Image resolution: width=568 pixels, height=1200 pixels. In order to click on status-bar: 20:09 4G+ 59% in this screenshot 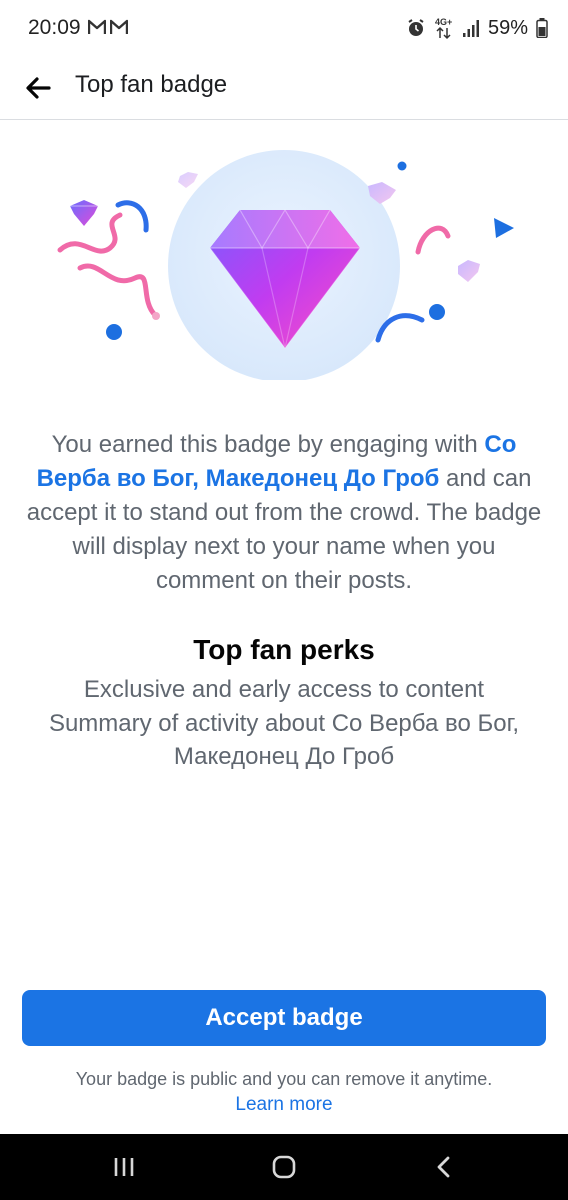, I will do `click(284, 28)`.